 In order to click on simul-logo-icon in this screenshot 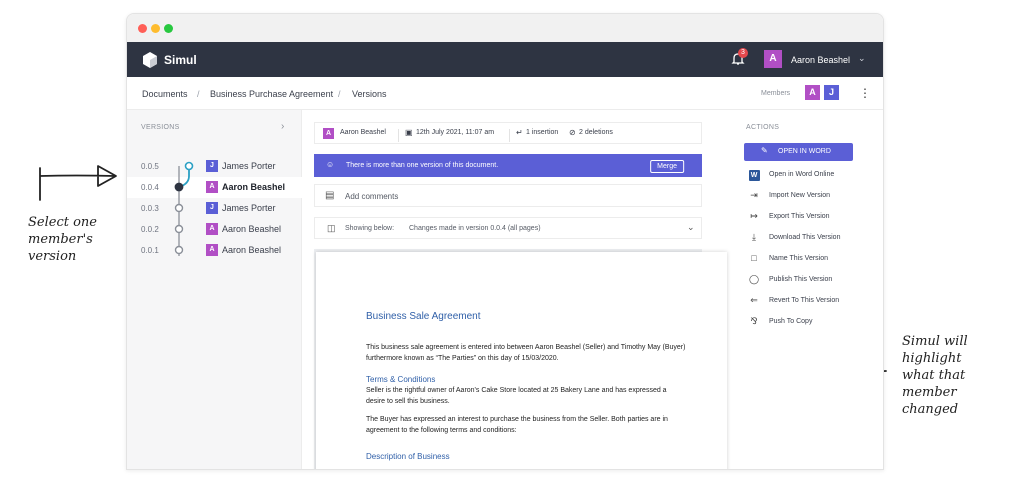, I will do `click(150, 60)`.